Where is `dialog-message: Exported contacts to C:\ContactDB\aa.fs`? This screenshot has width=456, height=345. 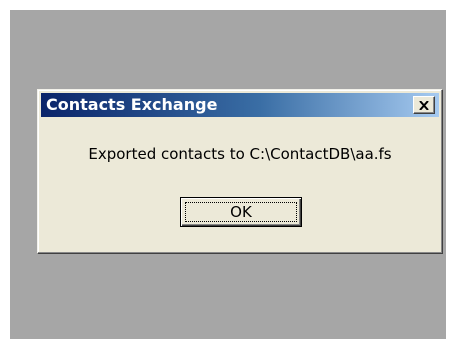
dialog-message: Exported contacts to C:\ContactDB\aa.fs is located at coordinates (240, 154).